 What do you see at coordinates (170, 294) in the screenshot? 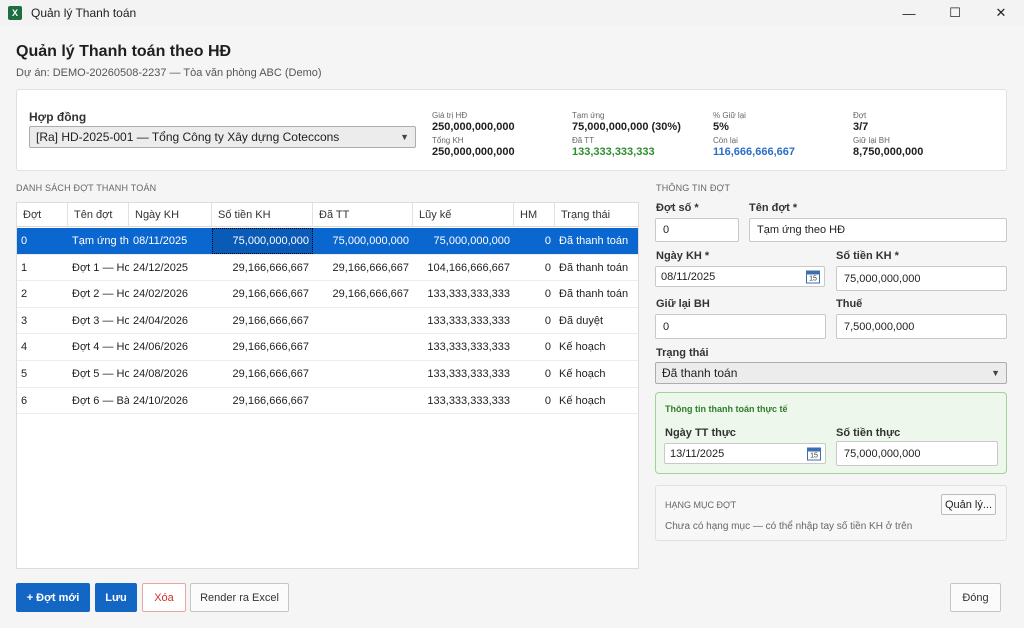
I see `cell-ngay-kh: 24/02/2026` at bounding box center [170, 294].